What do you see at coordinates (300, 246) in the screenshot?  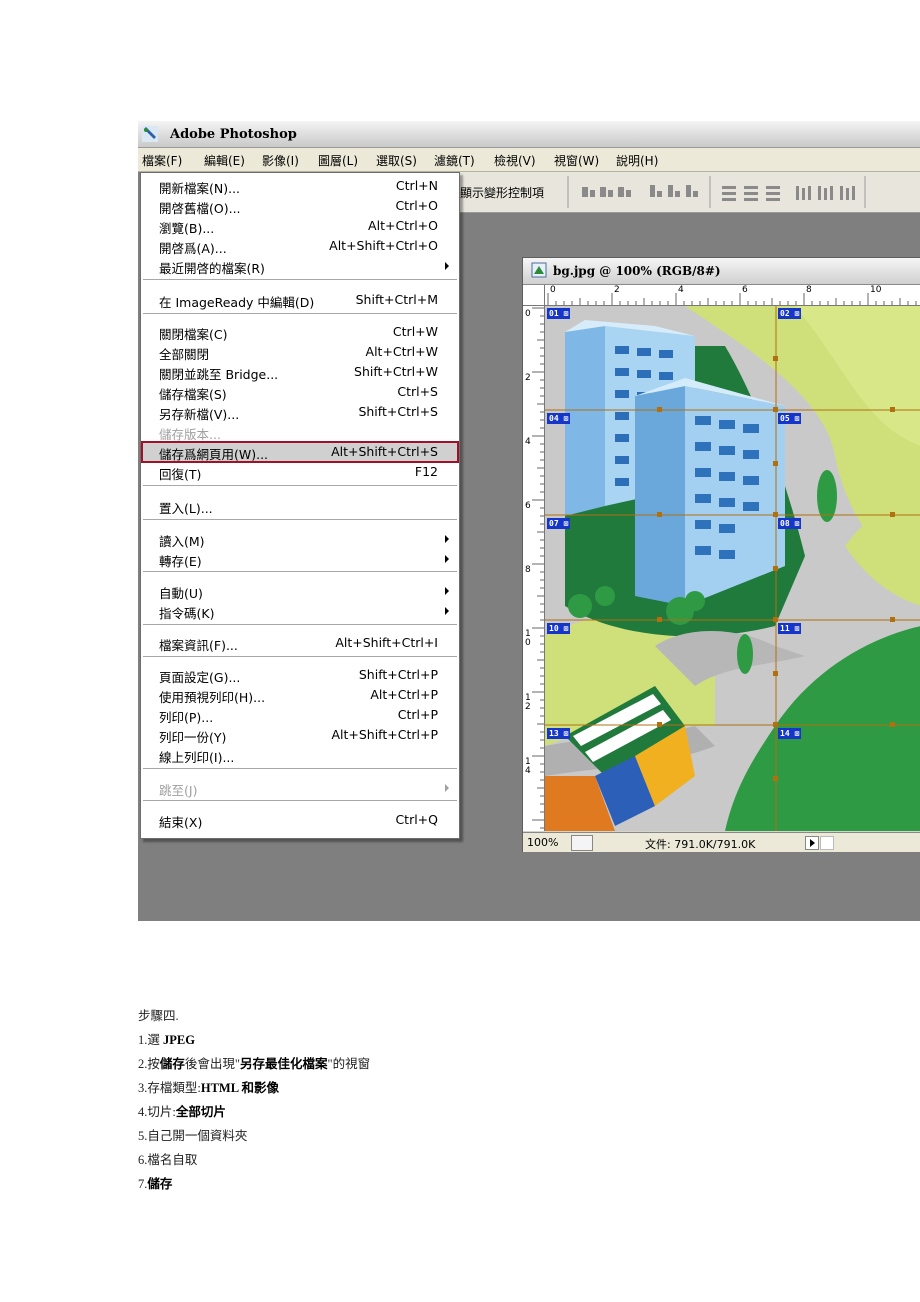 I see `menu-item: 開啓爲(A)... Alt+Shift+Ctrl+O` at bounding box center [300, 246].